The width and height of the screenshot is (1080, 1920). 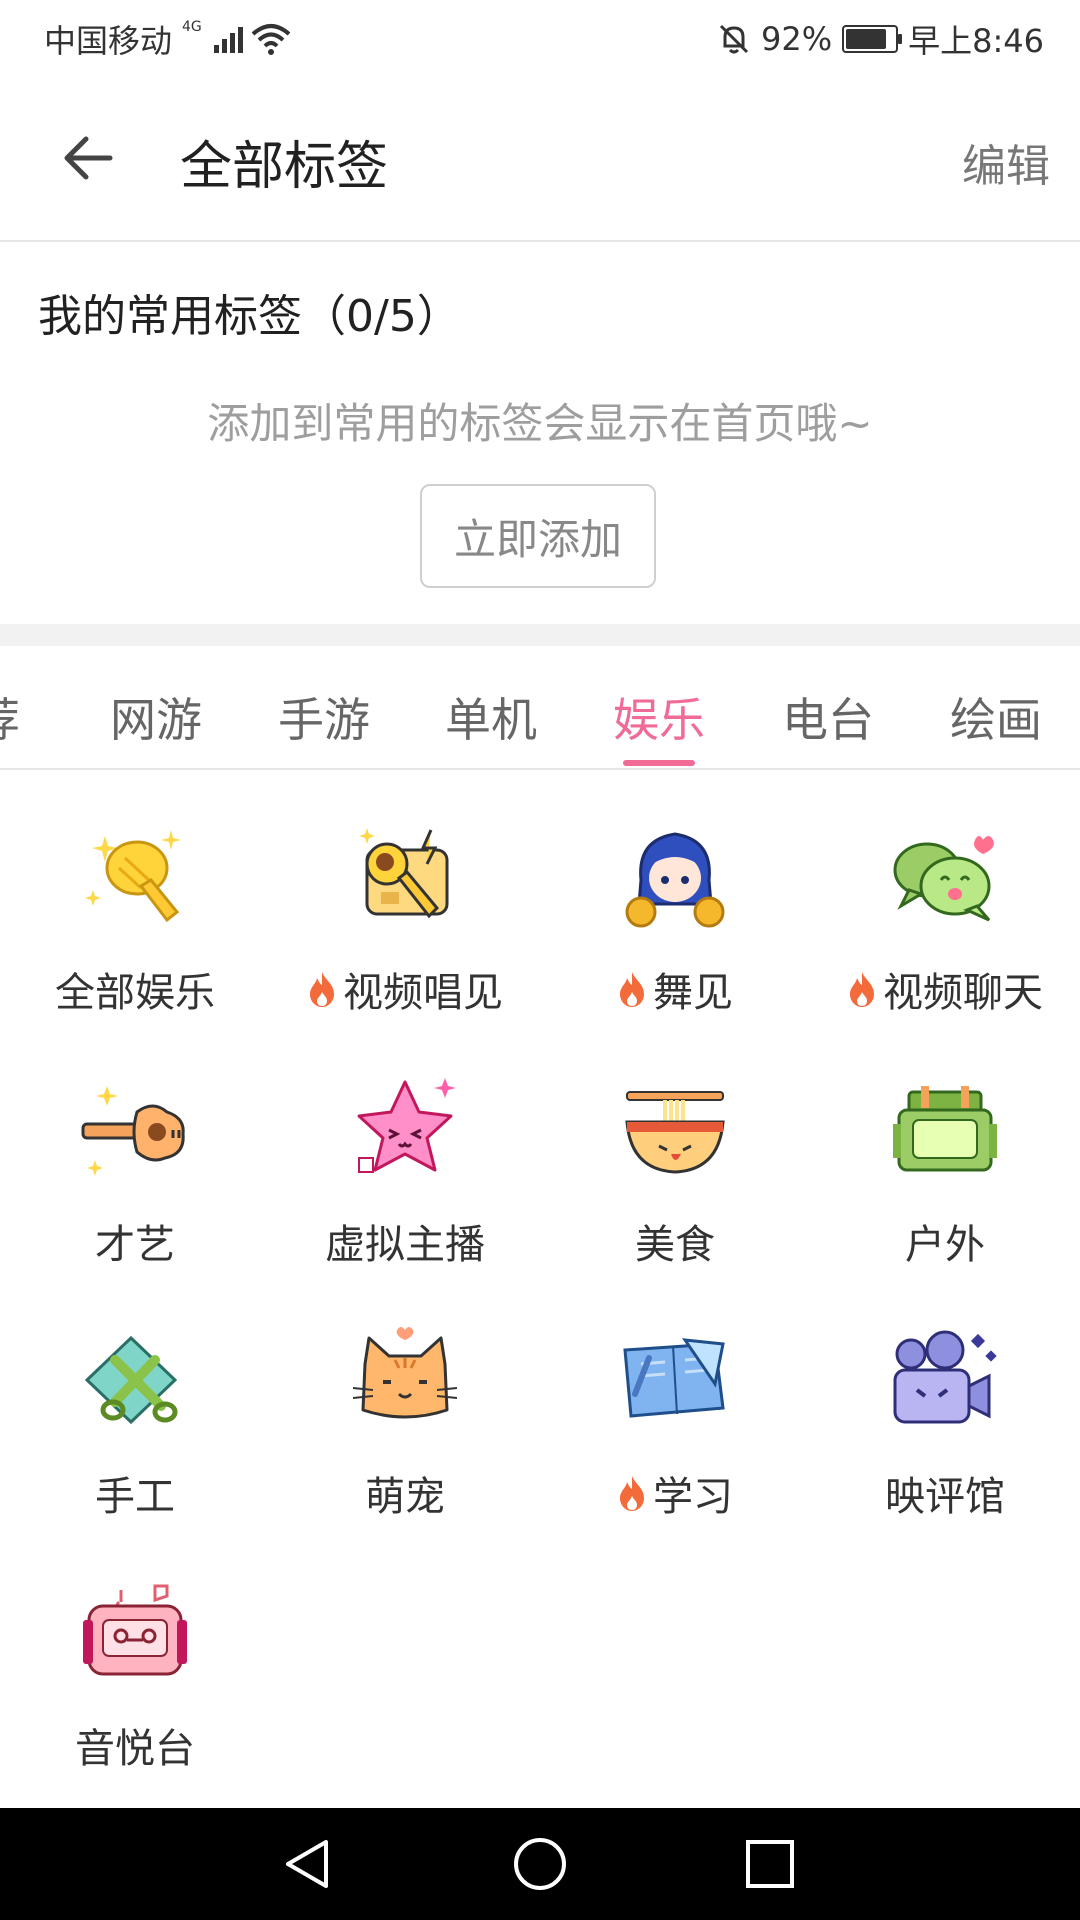 What do you see at coordinates (996, 717) in the screenshot?
I see `tab-drawing: 绘画` at bounding box center [996, 717].